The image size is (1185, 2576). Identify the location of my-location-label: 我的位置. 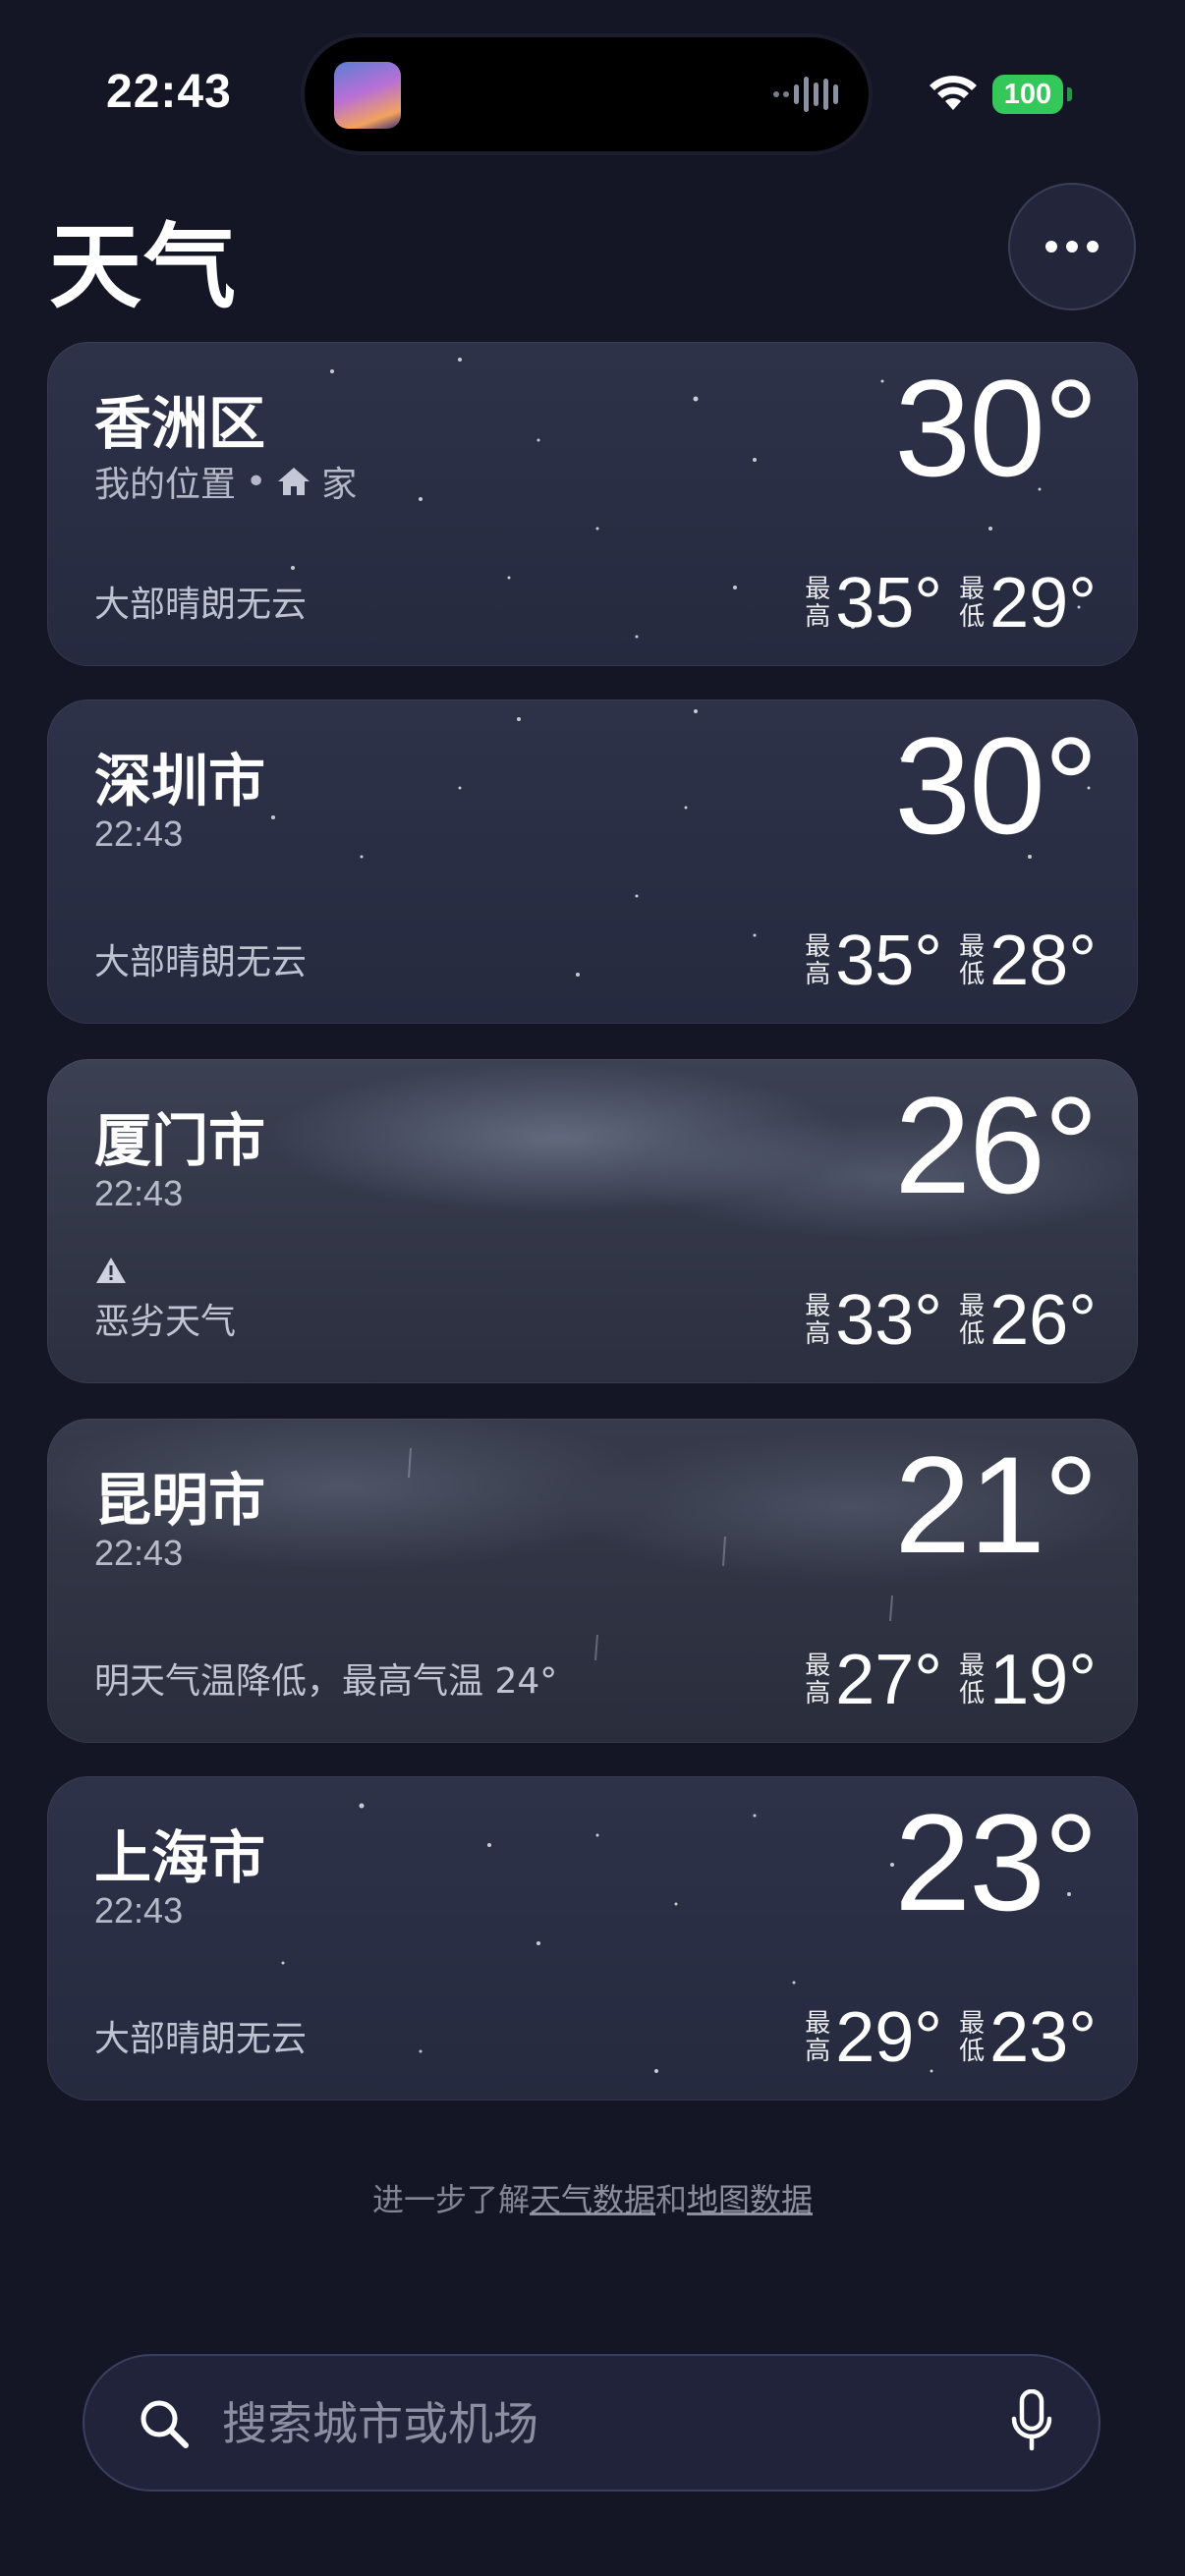
(166, 485).